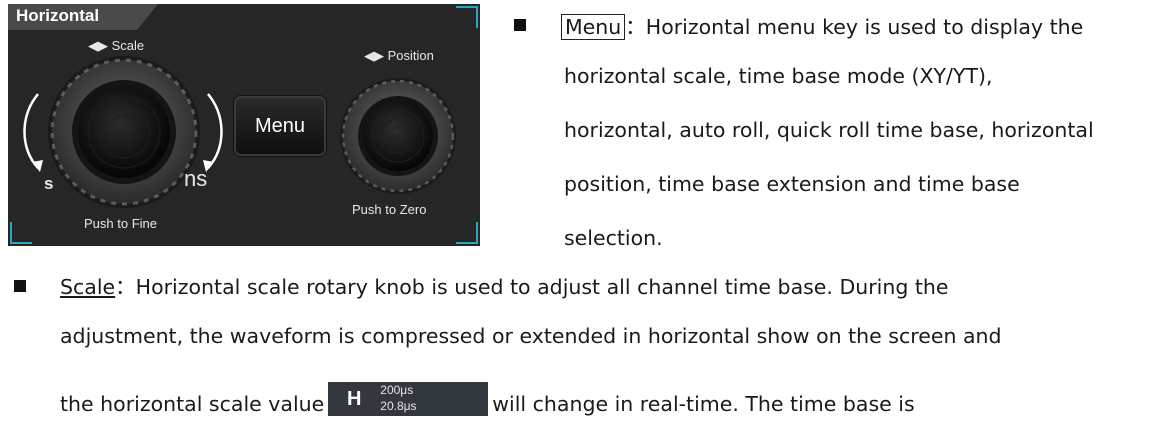  I want to click on position-knob, so click(398, 136).